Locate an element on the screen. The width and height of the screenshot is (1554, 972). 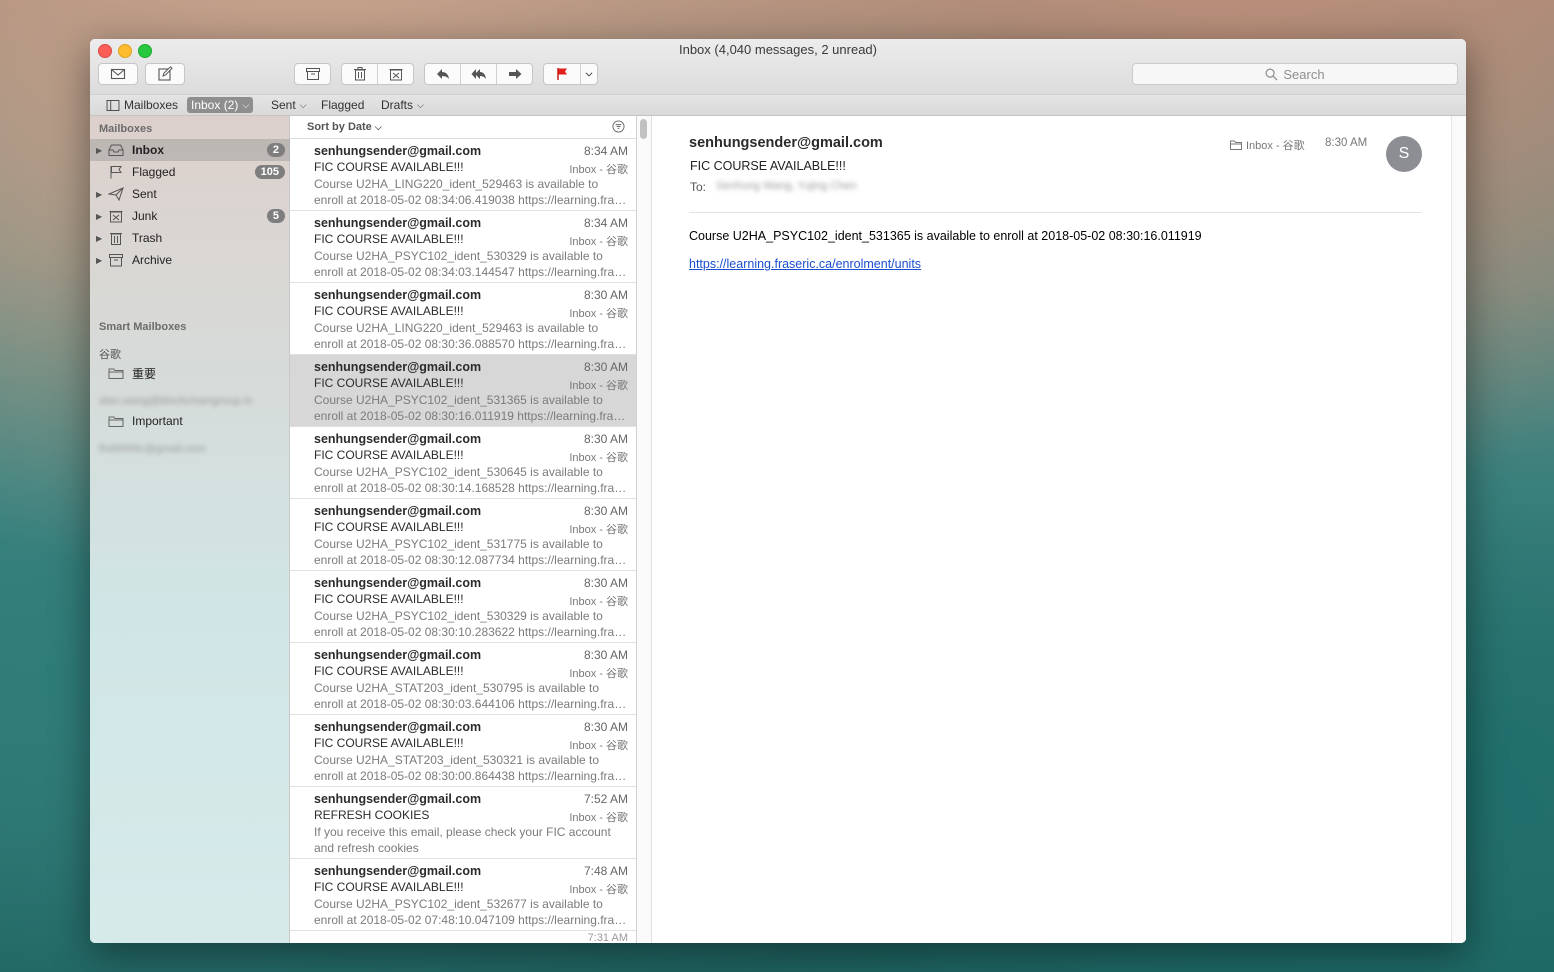
message-list-scrollbar is located at coordinates (644, 529).